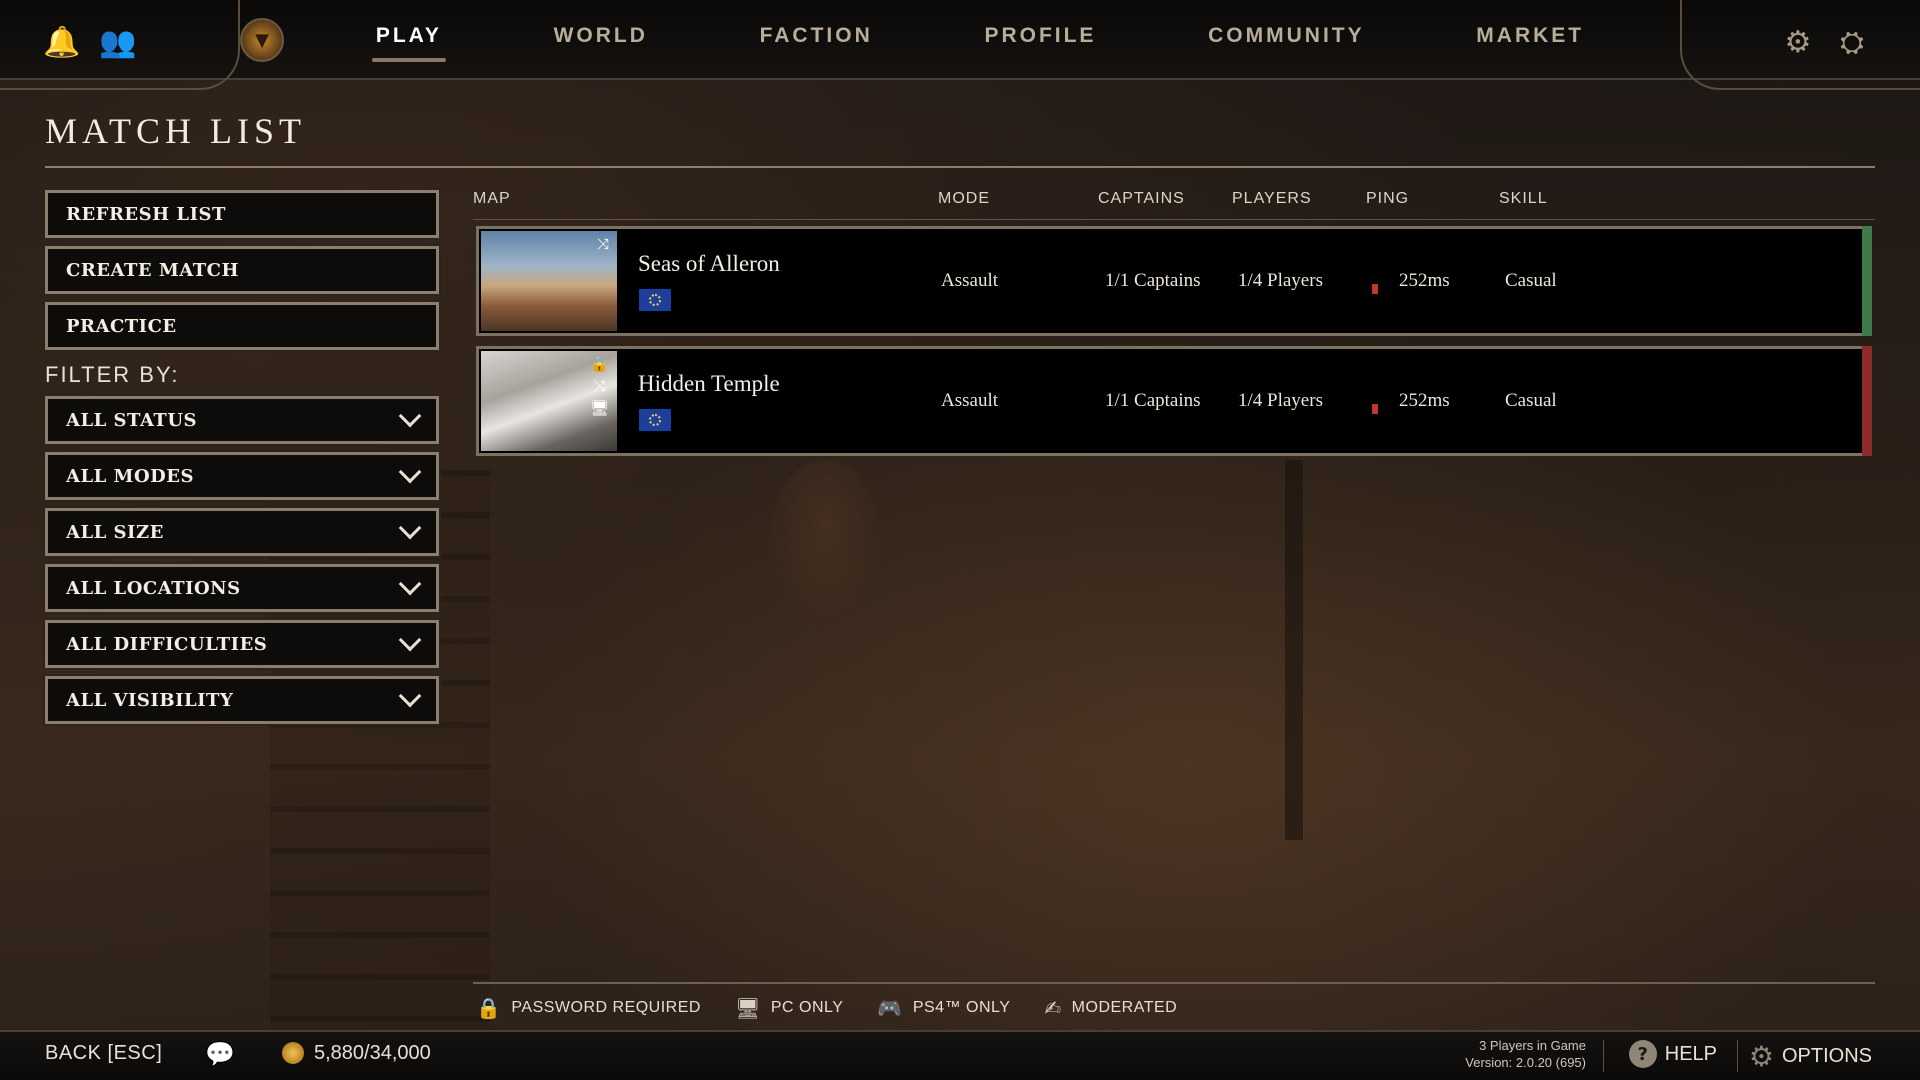  I want to click on filter-status-dropdown: ALL STATUS, so click(242, 420).